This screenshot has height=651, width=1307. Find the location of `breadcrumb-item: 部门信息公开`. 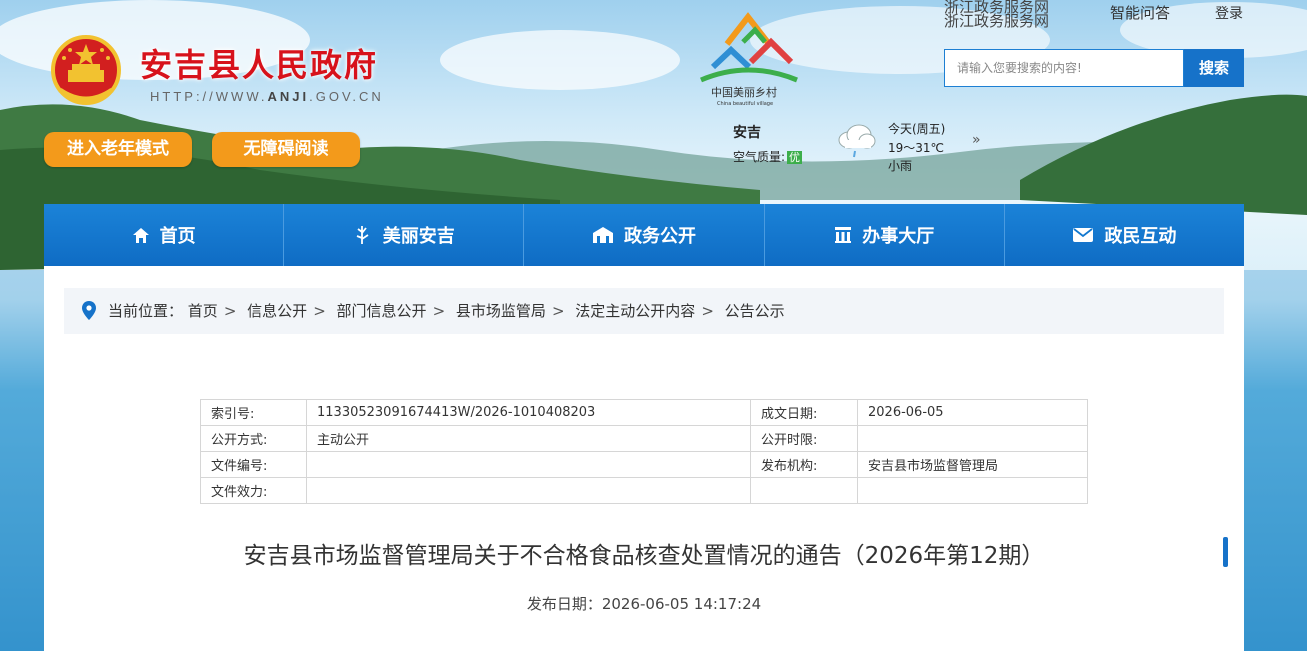

breadcrumb-item: 部门信息公开 is located at coordinates (382, 311).